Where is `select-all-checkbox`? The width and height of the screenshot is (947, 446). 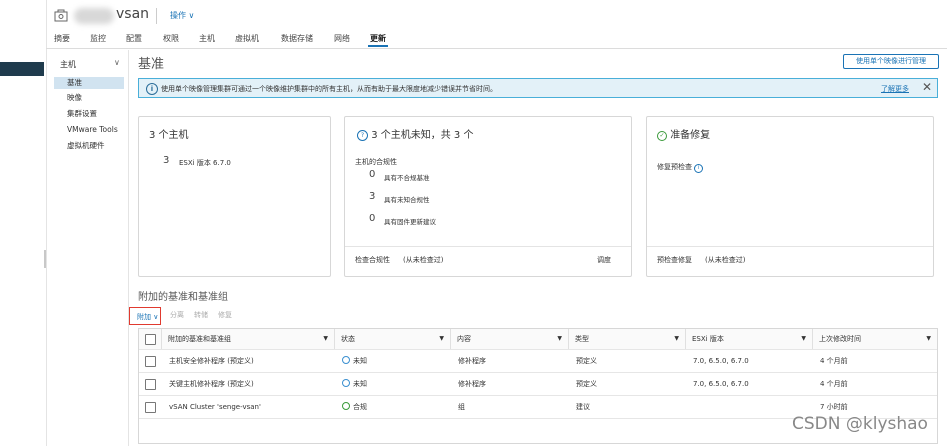 select-all-checkbox is located at coordinates (150, 339).